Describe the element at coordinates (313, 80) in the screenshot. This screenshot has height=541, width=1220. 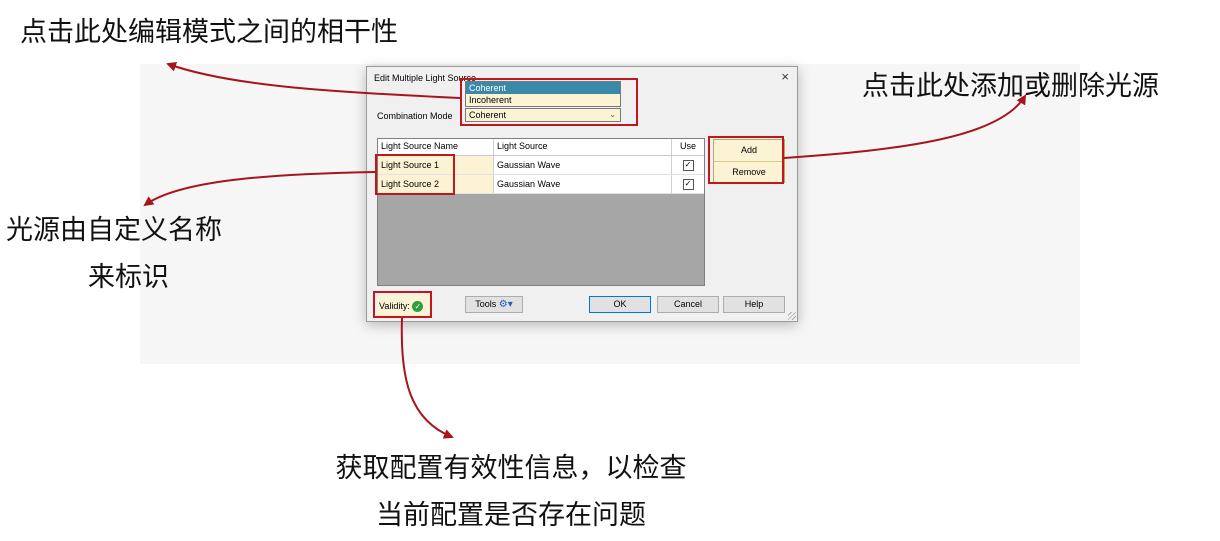
I see `arrow-coherence` at that location.